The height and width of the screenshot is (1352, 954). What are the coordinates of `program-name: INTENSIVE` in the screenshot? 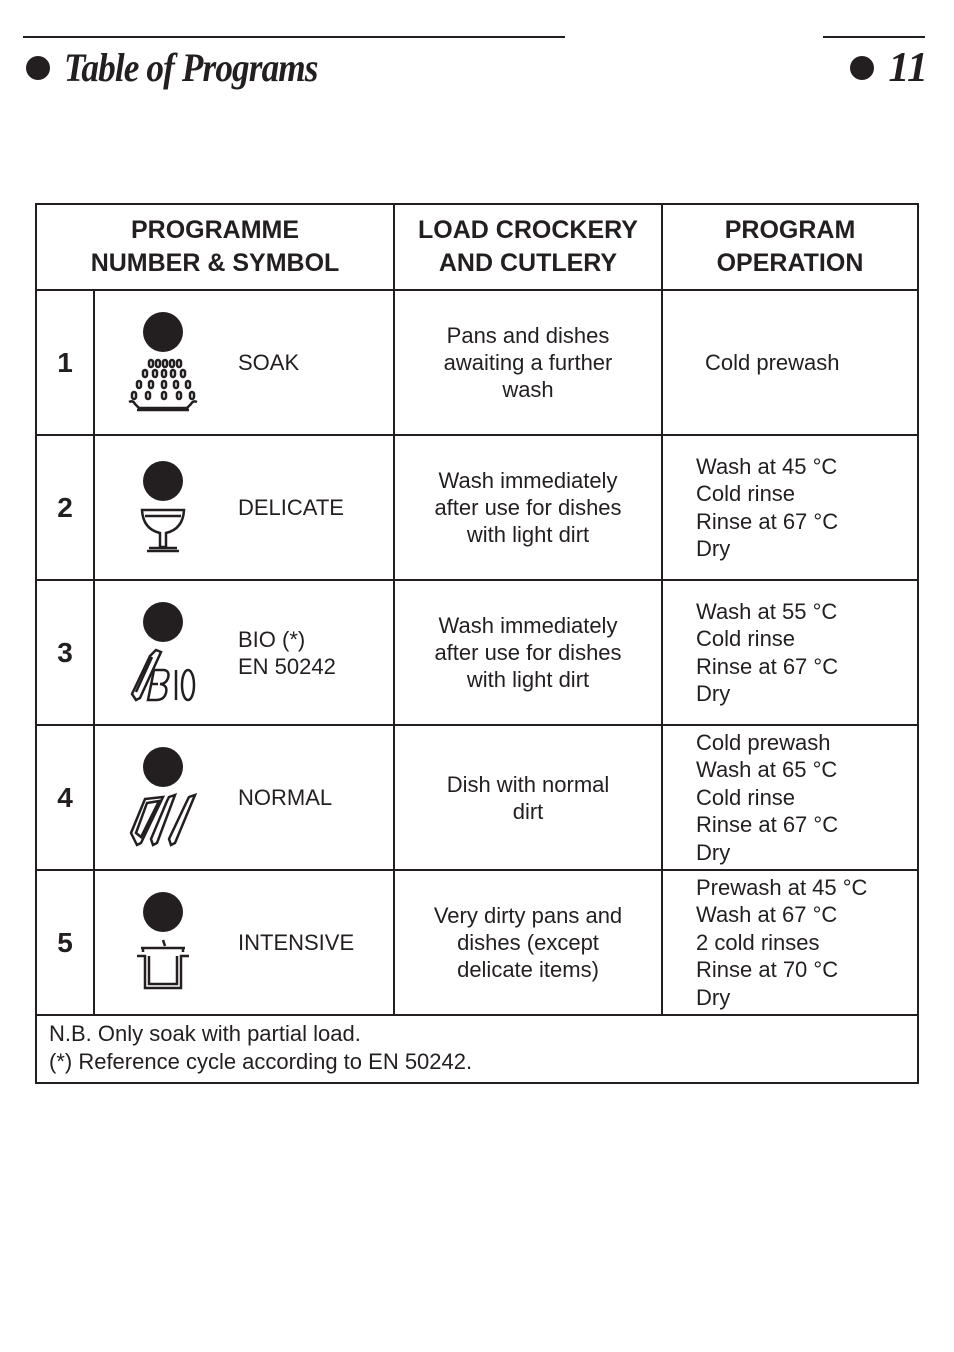 It's located at (296, 942).